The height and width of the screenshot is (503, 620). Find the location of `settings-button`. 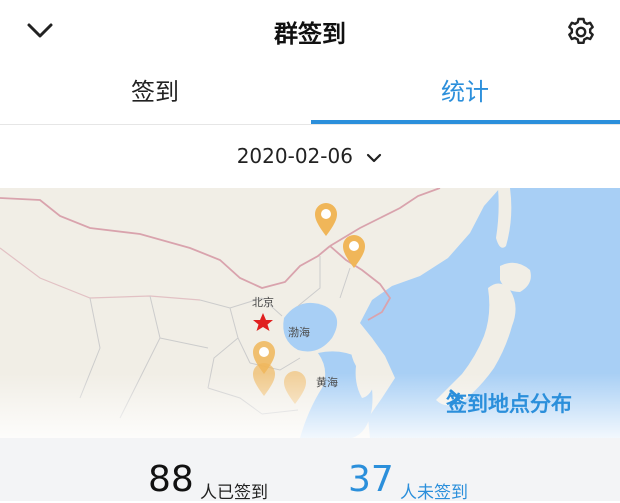

settings-button is located at coordinates (581, 32).